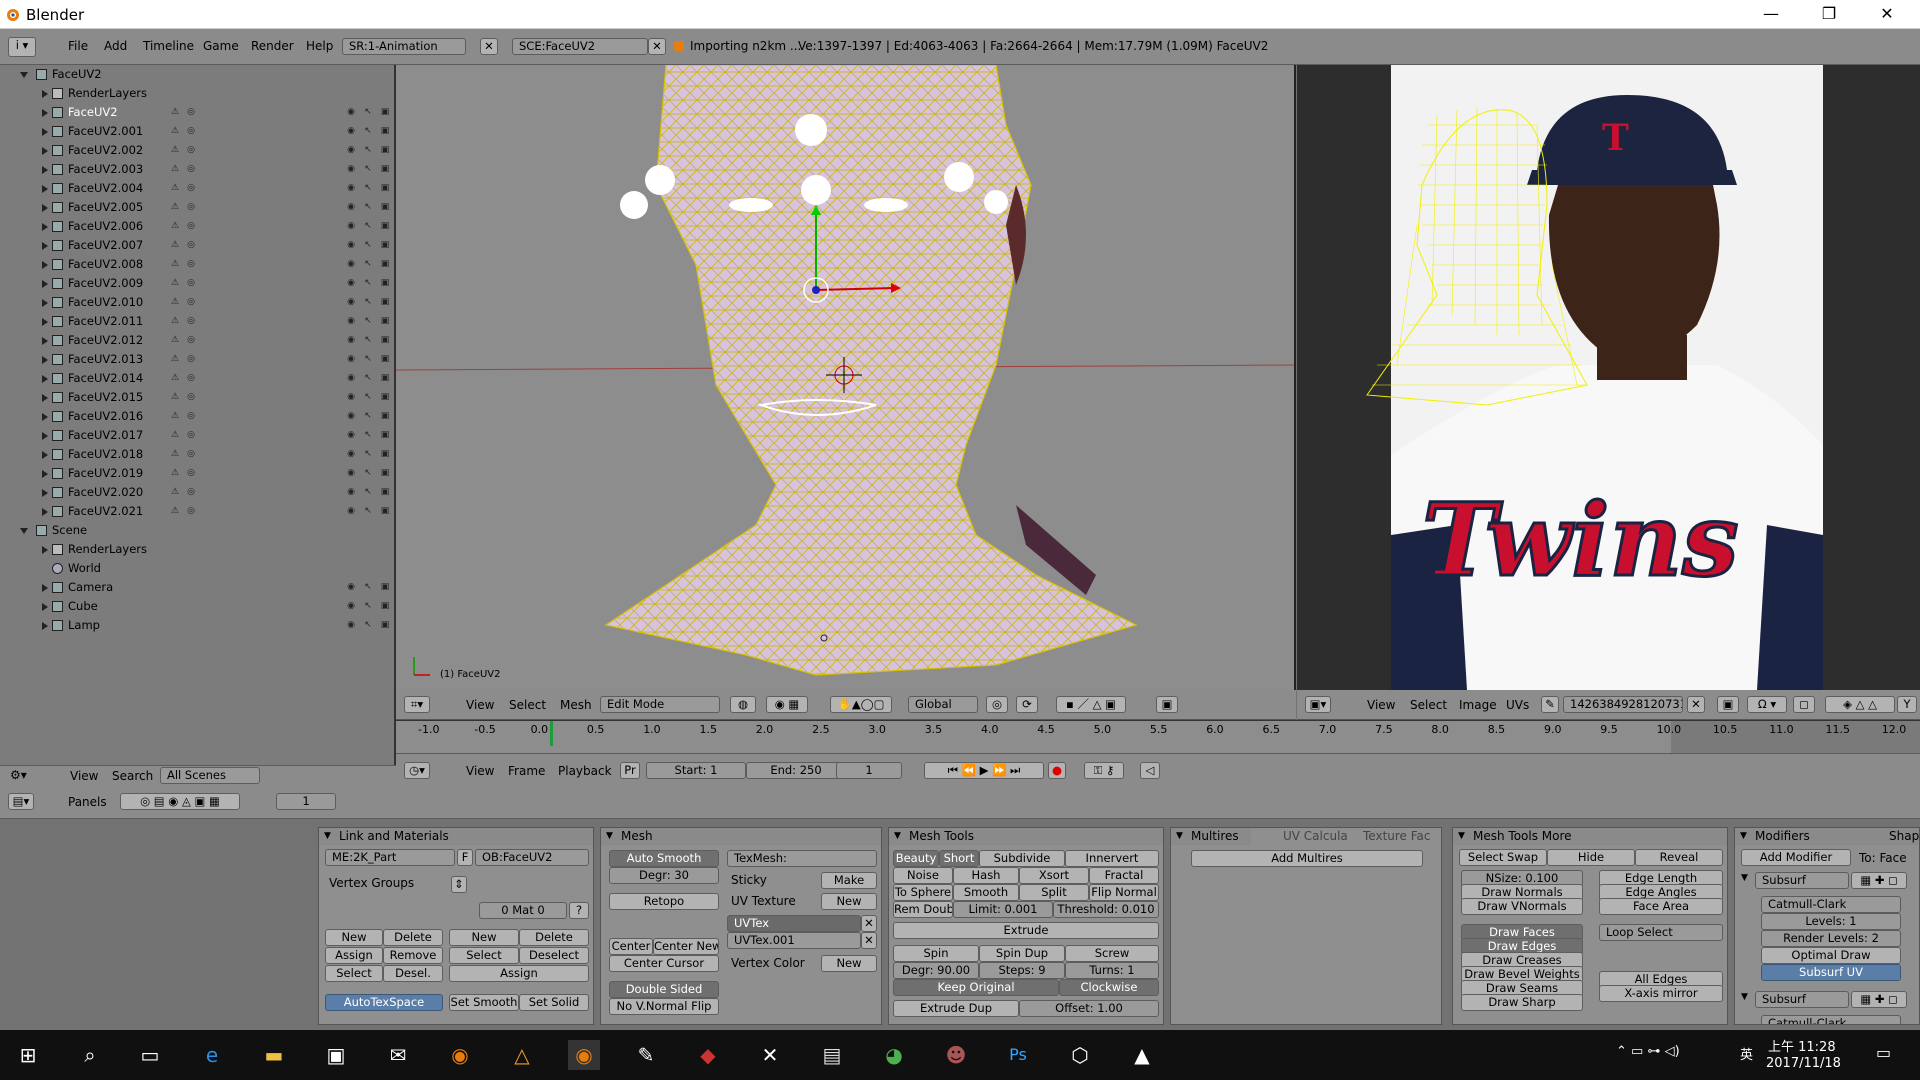 Image resolution: width=1920 pixels, height=1080 pixels. What do you see at coordinates (484, 955) in the screenshot?
I see `material-select-button: Select` at bounding box center [484, 955].